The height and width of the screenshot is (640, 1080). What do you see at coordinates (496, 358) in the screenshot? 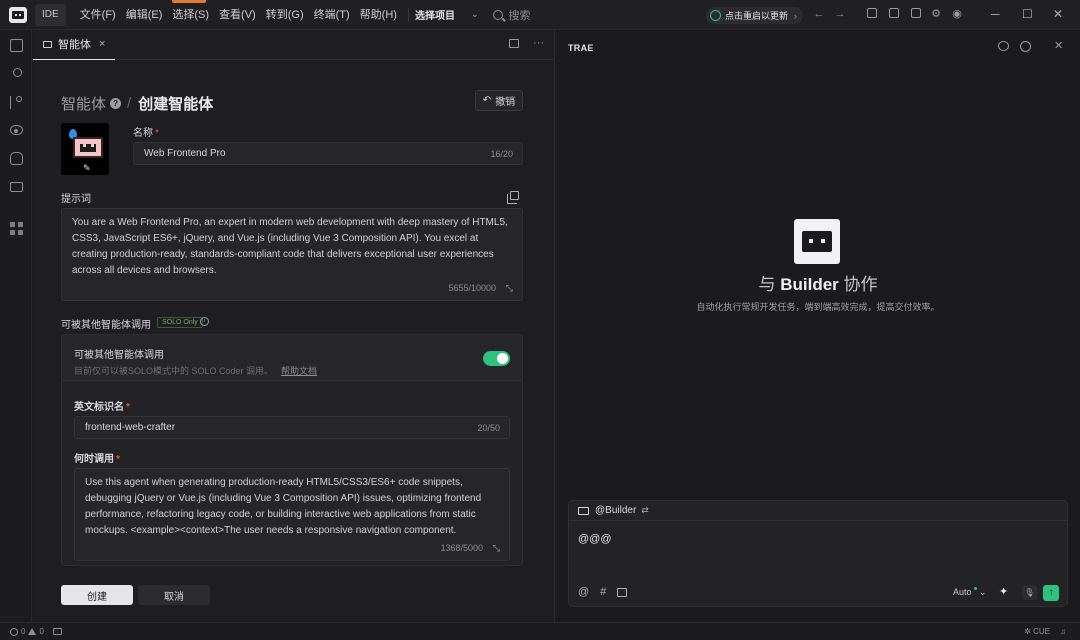
I see `callable-toggle` at bounding box center [496, 358].